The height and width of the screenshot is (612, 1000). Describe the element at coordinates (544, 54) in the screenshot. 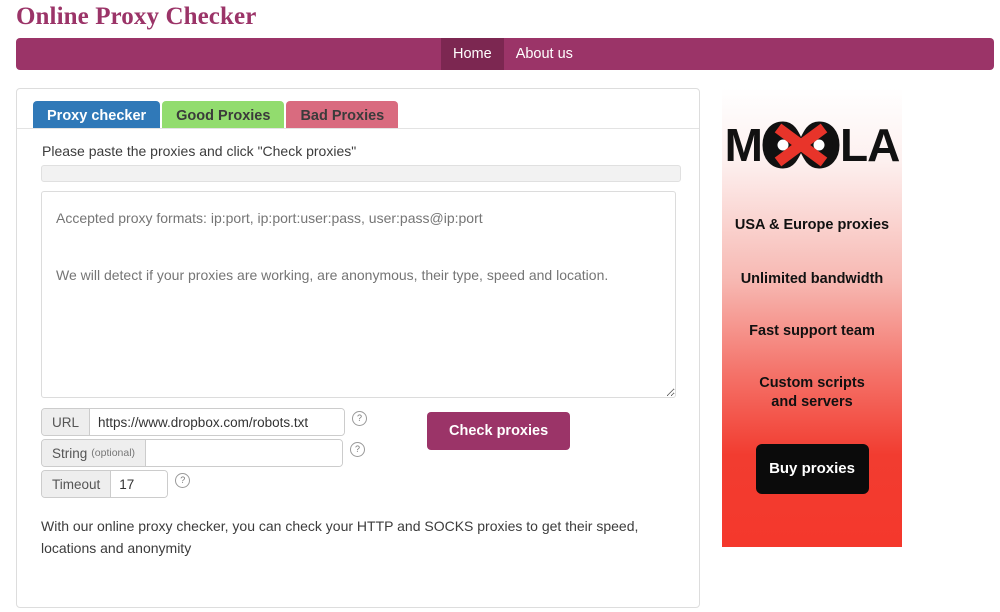

I see `nav-item-about-us: About us` at that location.